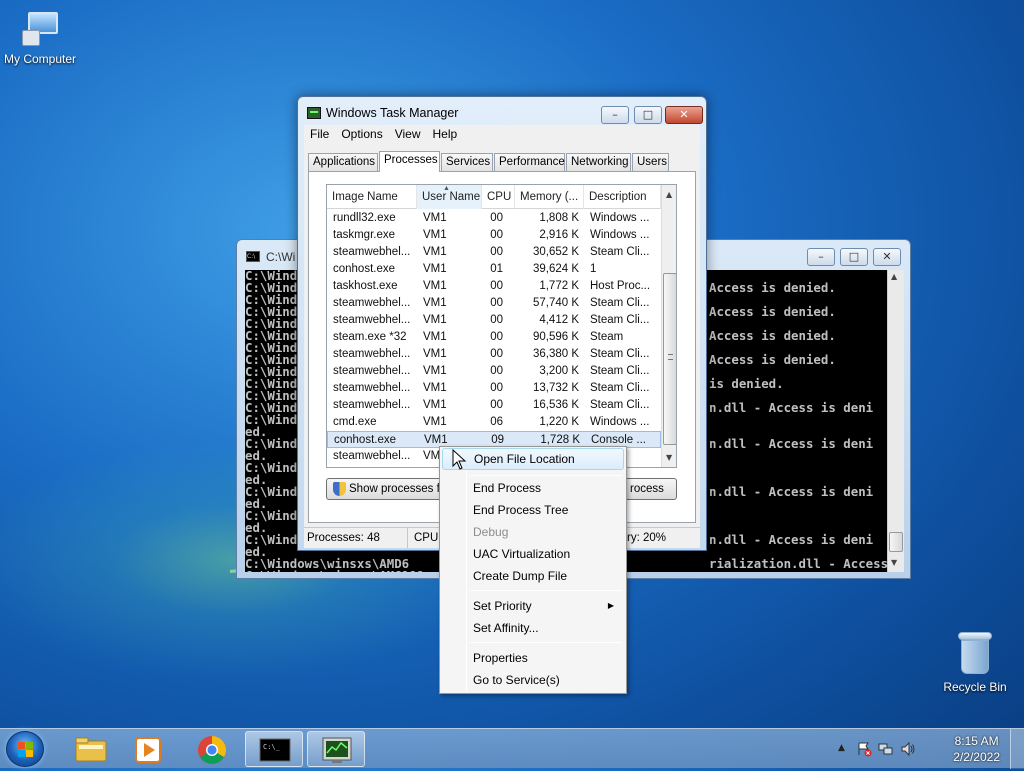  I want to click on console-line: rialization.dll - Access is deni, so click(798, 563).